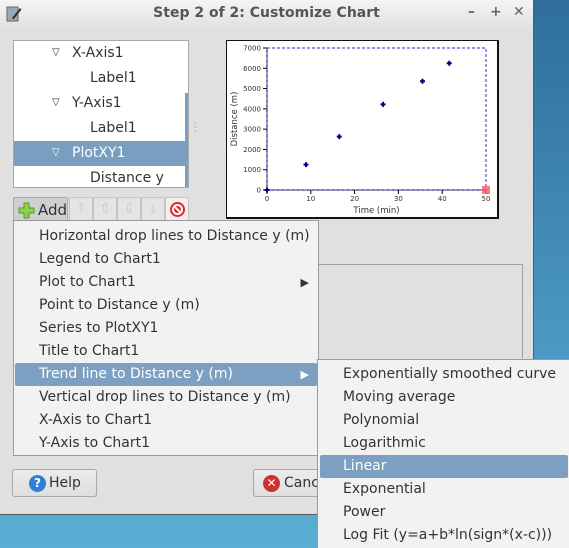  What do you see at coordinates (95, 443) in the screenshot?
I see `menu-item-label: Y-Axis to Chart1` at bounding box center [95, 443].